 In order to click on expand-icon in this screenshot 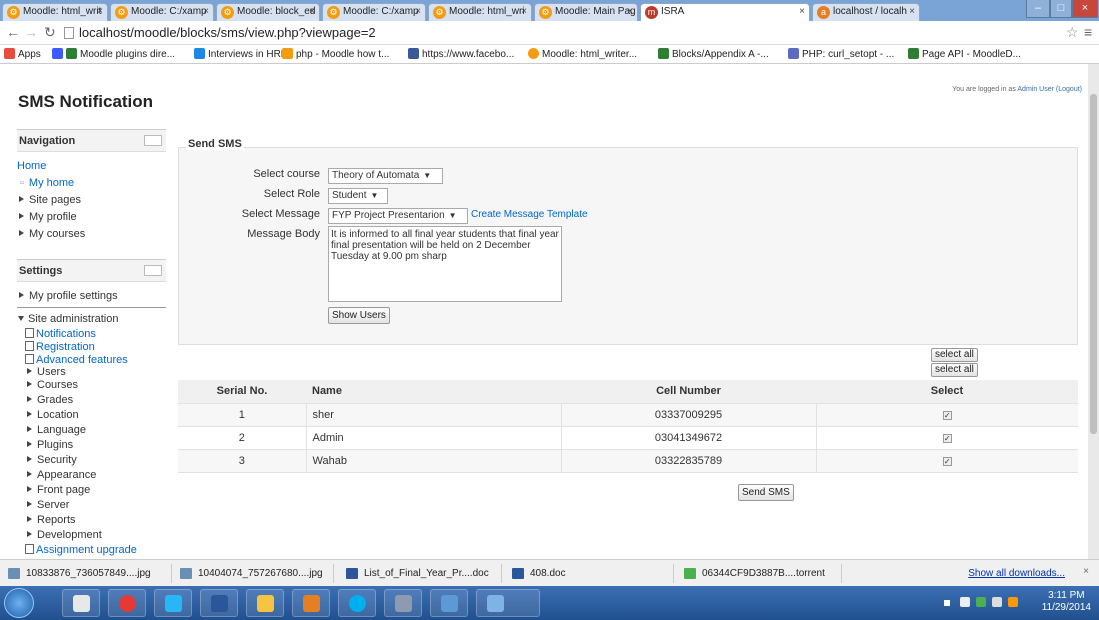, I will do `click(29, 371)`.